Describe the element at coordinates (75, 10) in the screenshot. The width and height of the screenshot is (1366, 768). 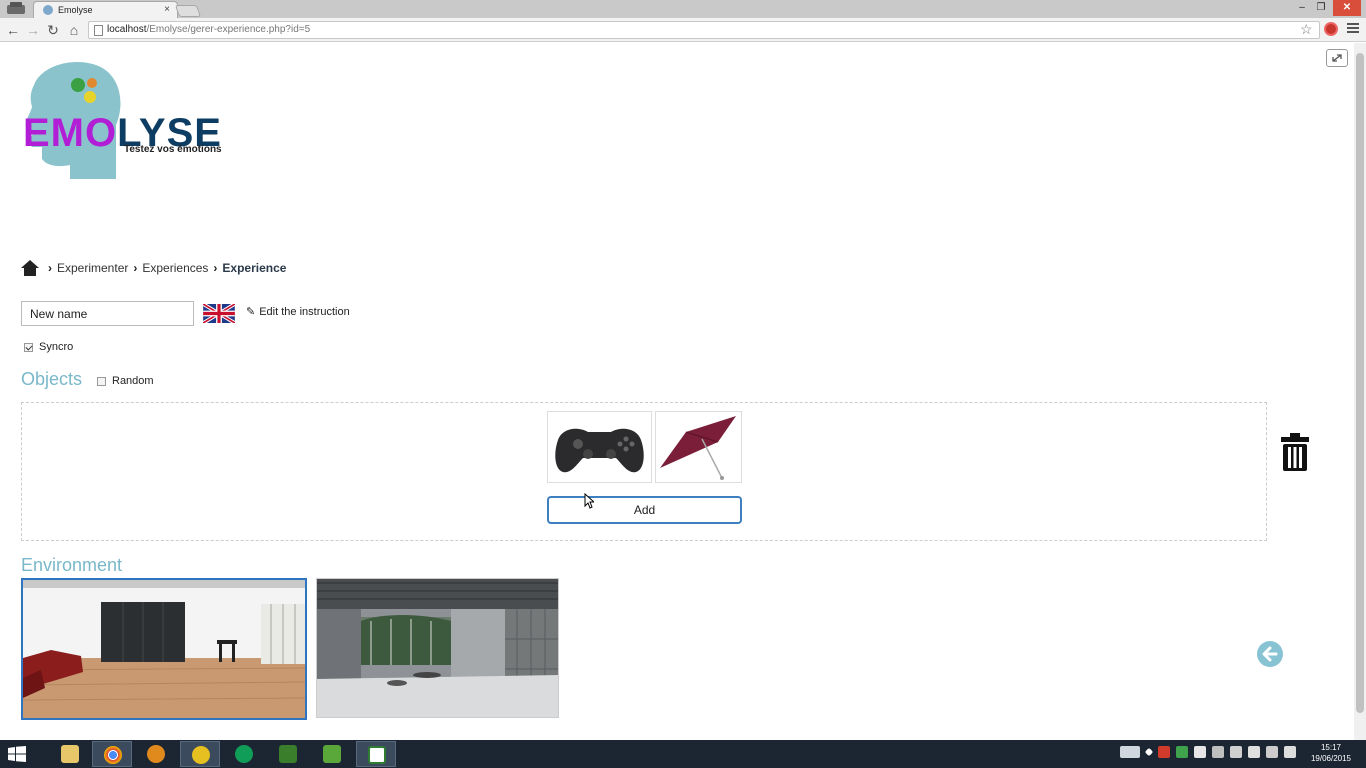
I see `tab-title: Emolyse` at that location.